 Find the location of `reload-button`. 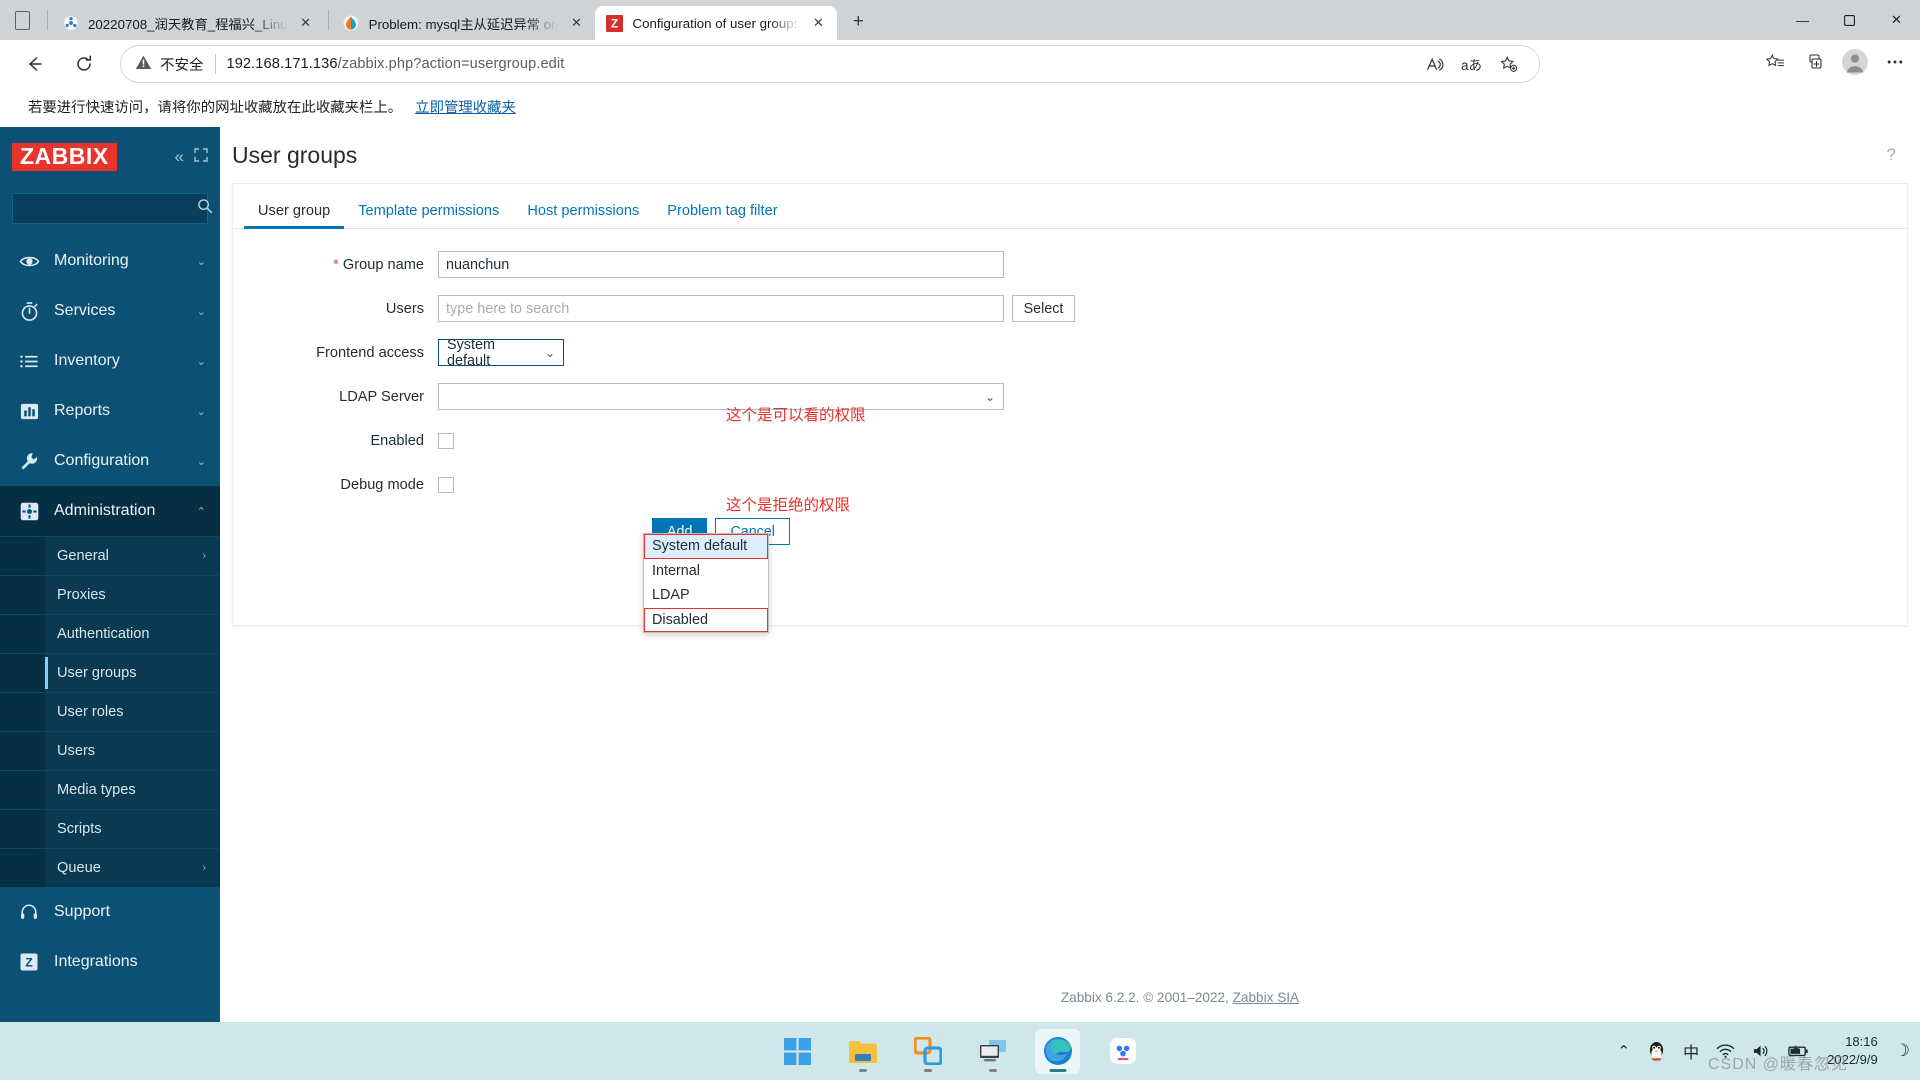

reload-button is located at coordinates (84, 64).